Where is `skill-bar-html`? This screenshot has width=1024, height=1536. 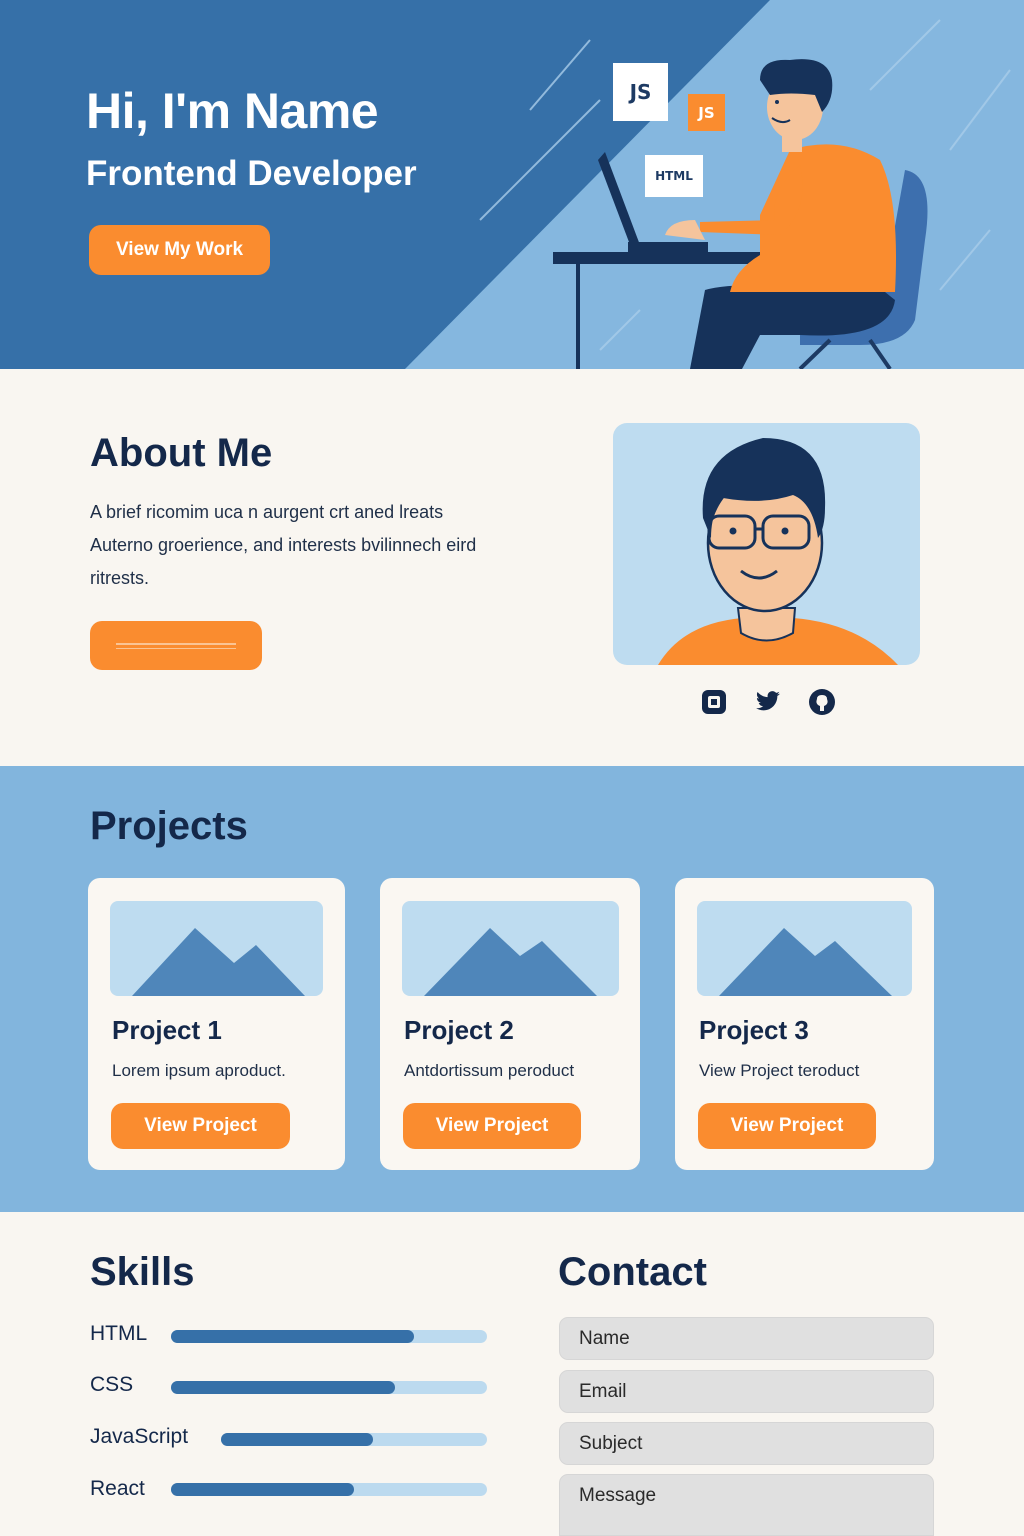 skill-bar-html is located at coordinates (329, 1336).